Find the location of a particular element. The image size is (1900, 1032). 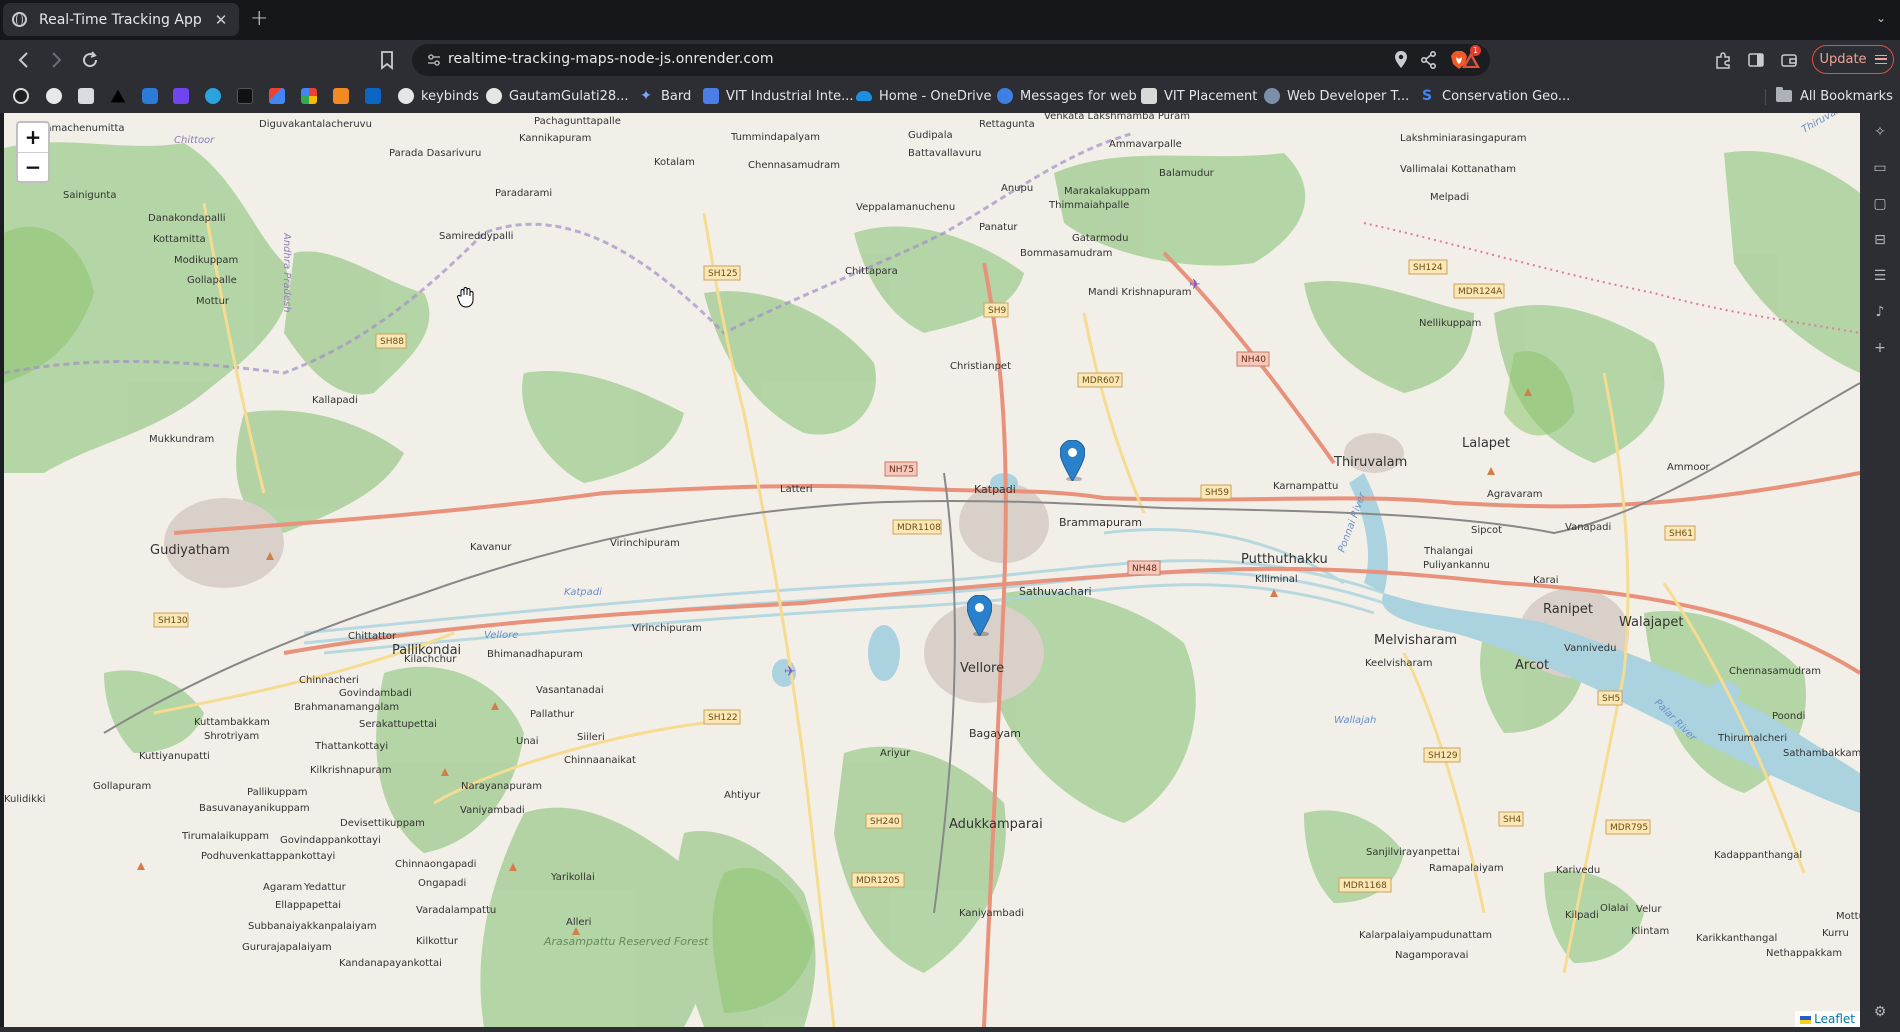

attribution-link: Leaflet is located at coordinates (1834, 1019).